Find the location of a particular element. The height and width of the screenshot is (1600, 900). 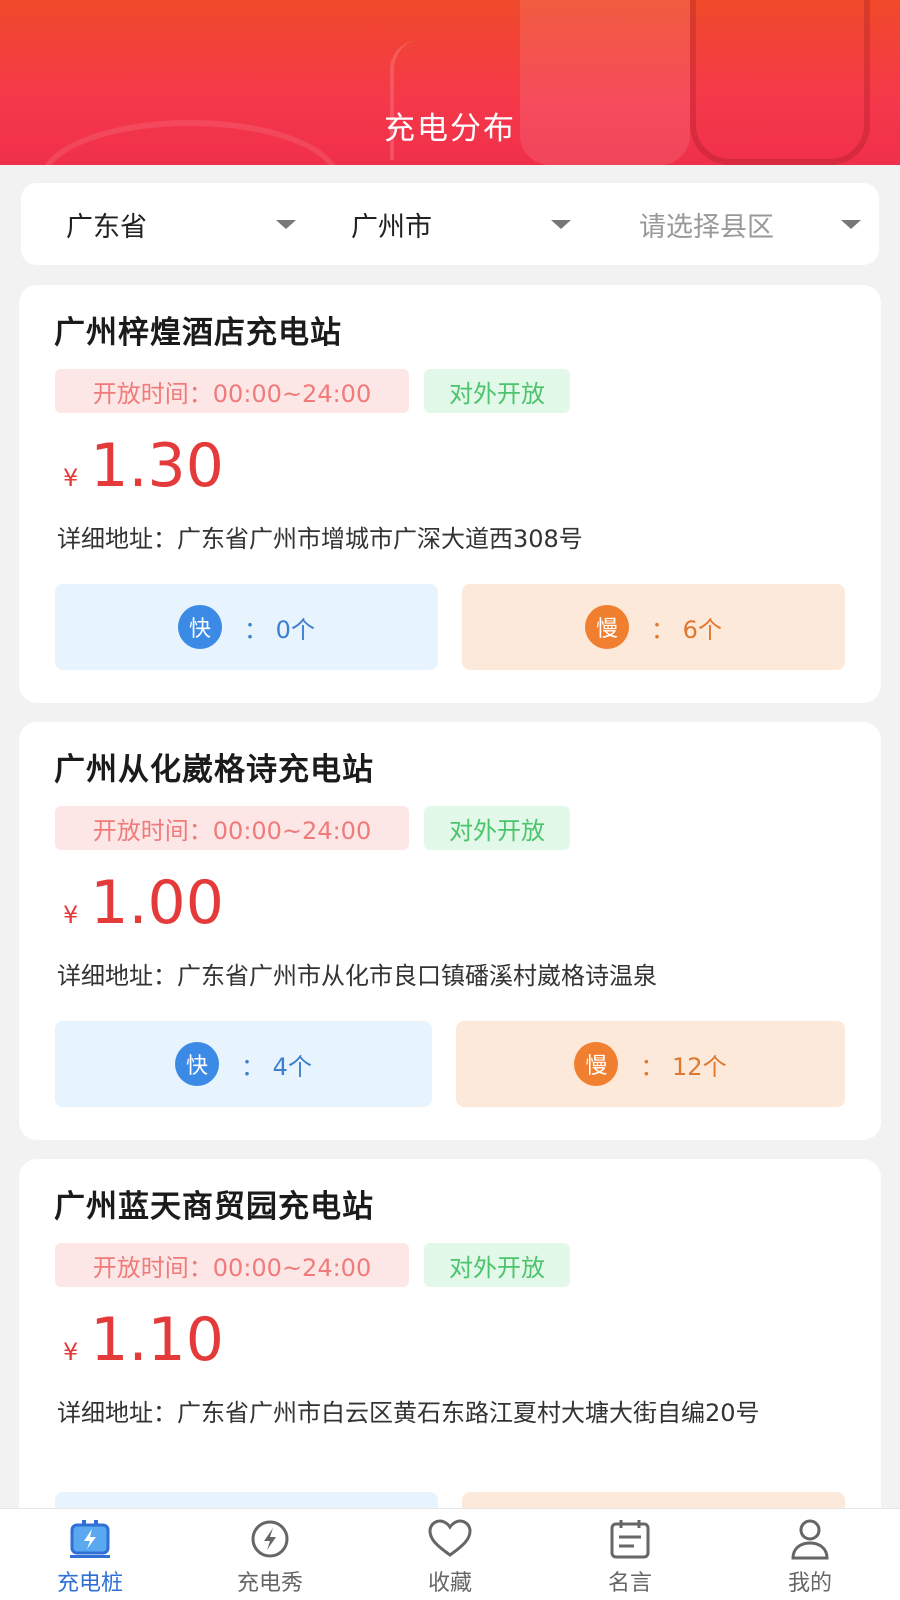

header-banner: 充电分布 is located at coordinates (450, 82).